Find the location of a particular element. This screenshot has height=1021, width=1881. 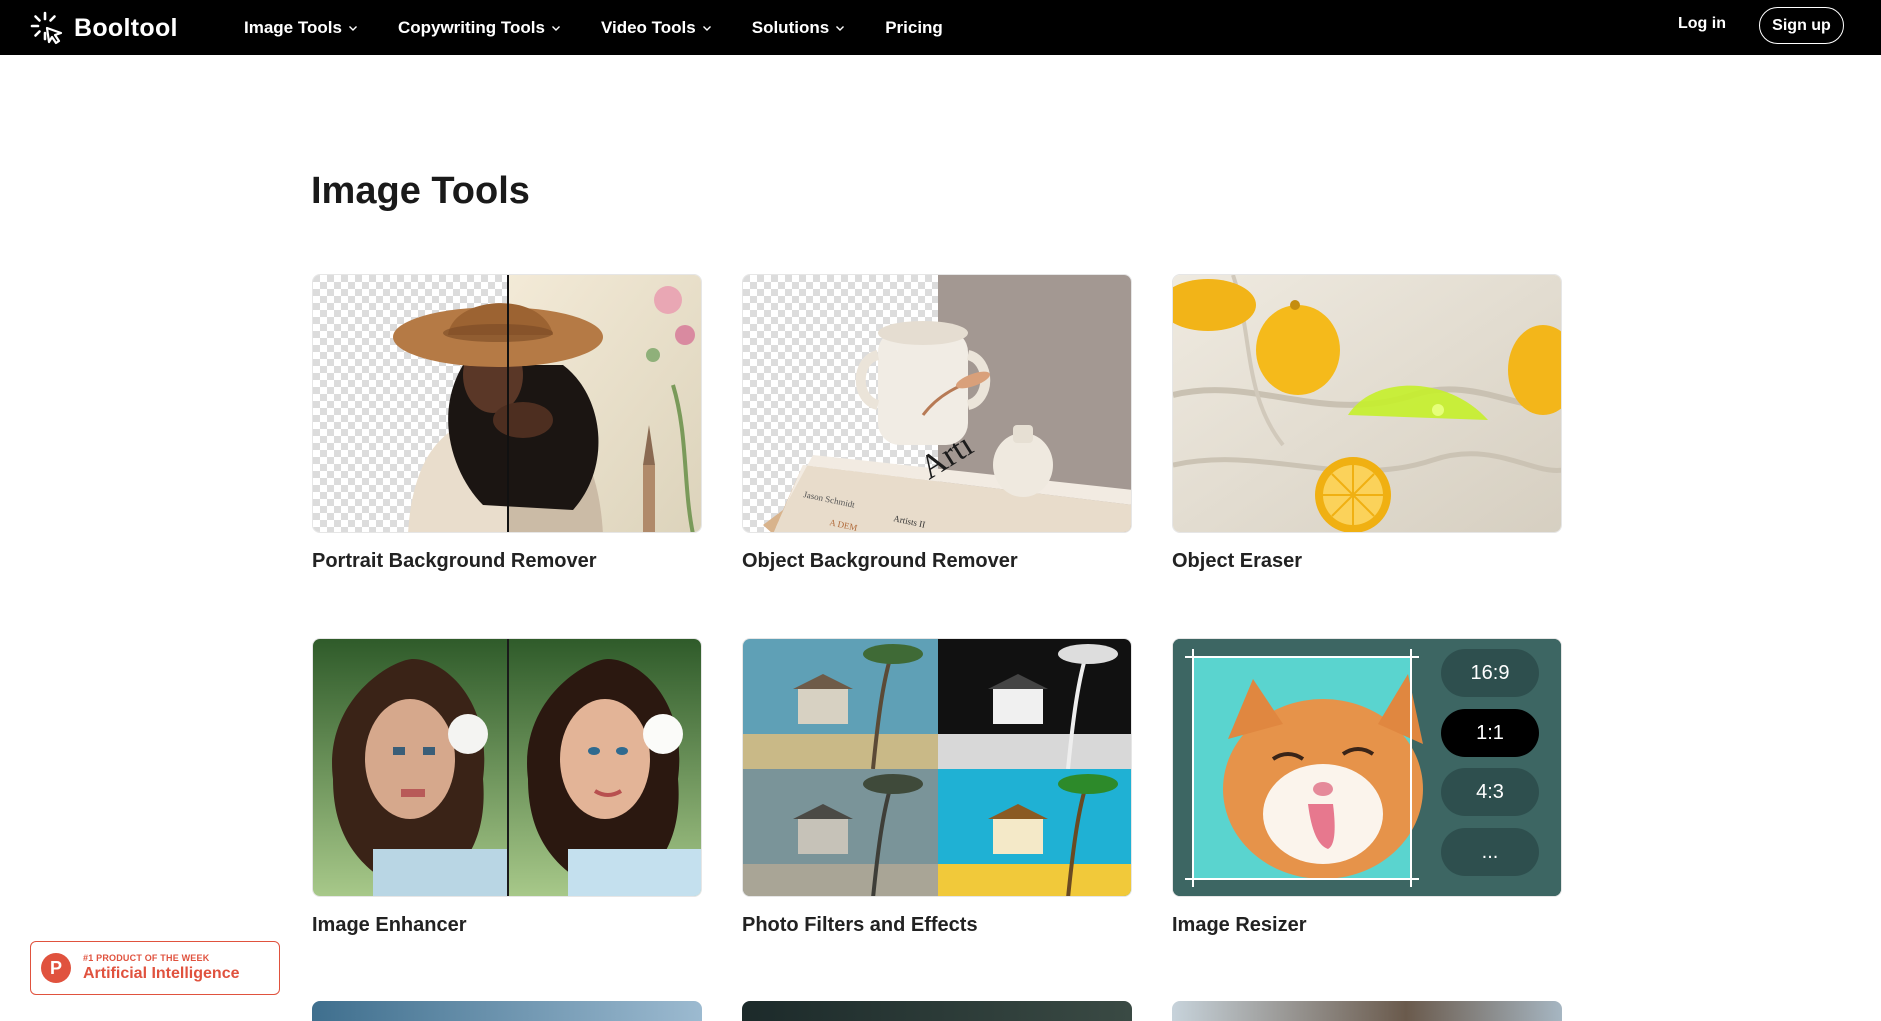

tool-card-label: Object Background Remover is located at coordinates (880, 561).